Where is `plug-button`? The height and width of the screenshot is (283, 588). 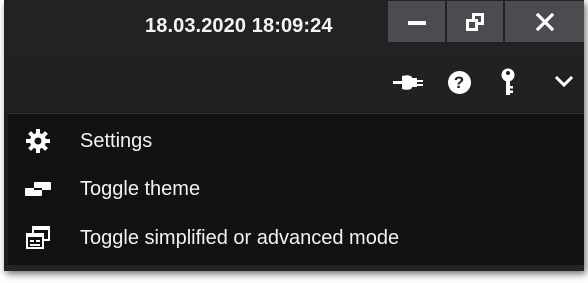 plug-button is located at coordinates (411, 82).